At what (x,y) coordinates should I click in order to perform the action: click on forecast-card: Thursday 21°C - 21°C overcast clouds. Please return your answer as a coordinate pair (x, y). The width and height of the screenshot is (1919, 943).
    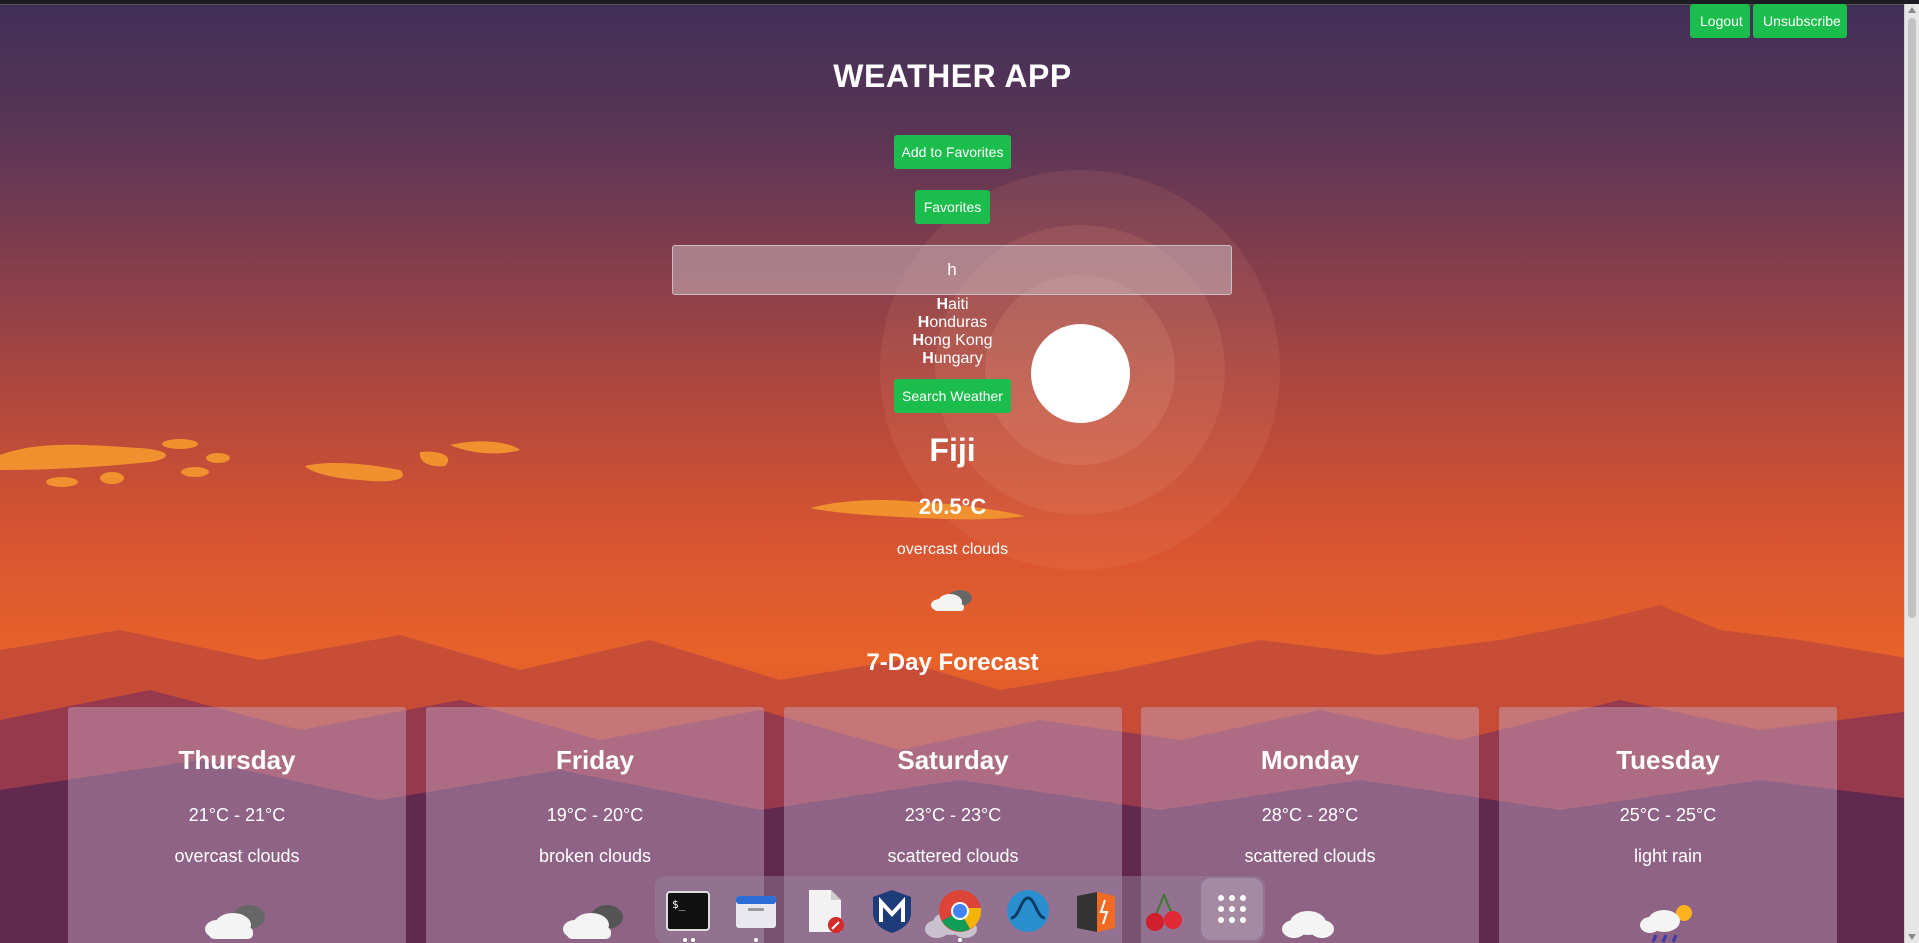
    Looking at the image, I should click on (237, 825).